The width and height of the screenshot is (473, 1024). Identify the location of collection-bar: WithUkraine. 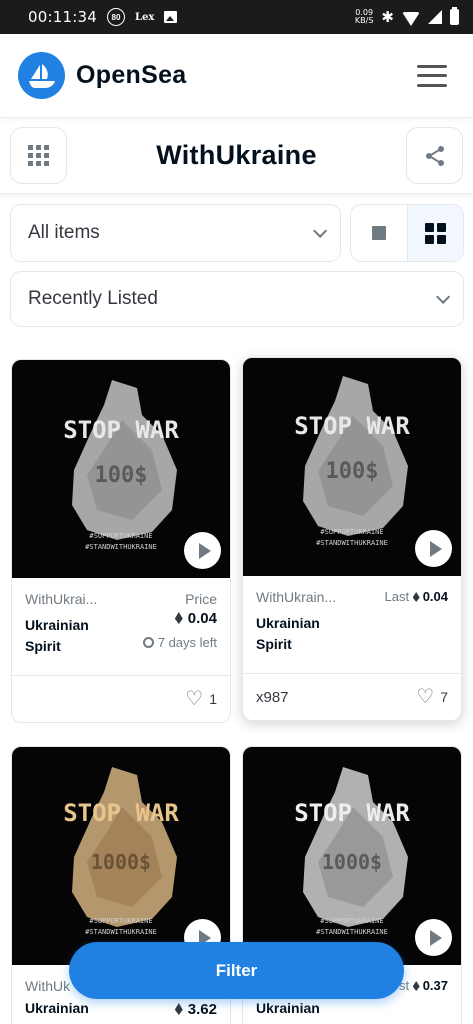
(236, 156).